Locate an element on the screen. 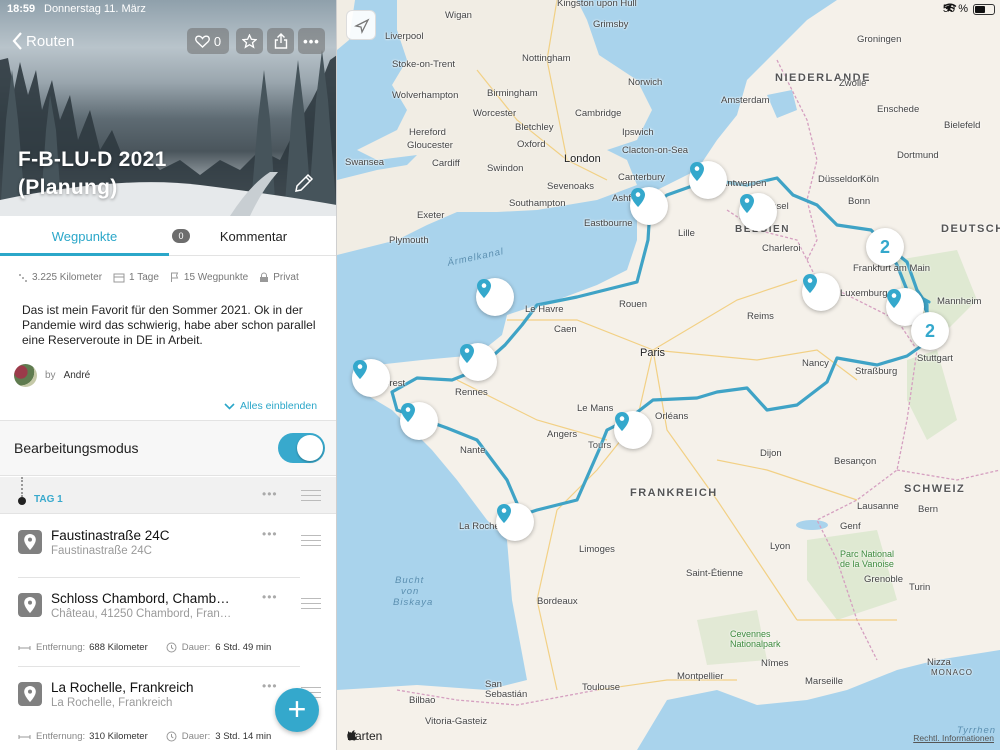  day-label: TAG 1 is located at coordinates (48, 499).